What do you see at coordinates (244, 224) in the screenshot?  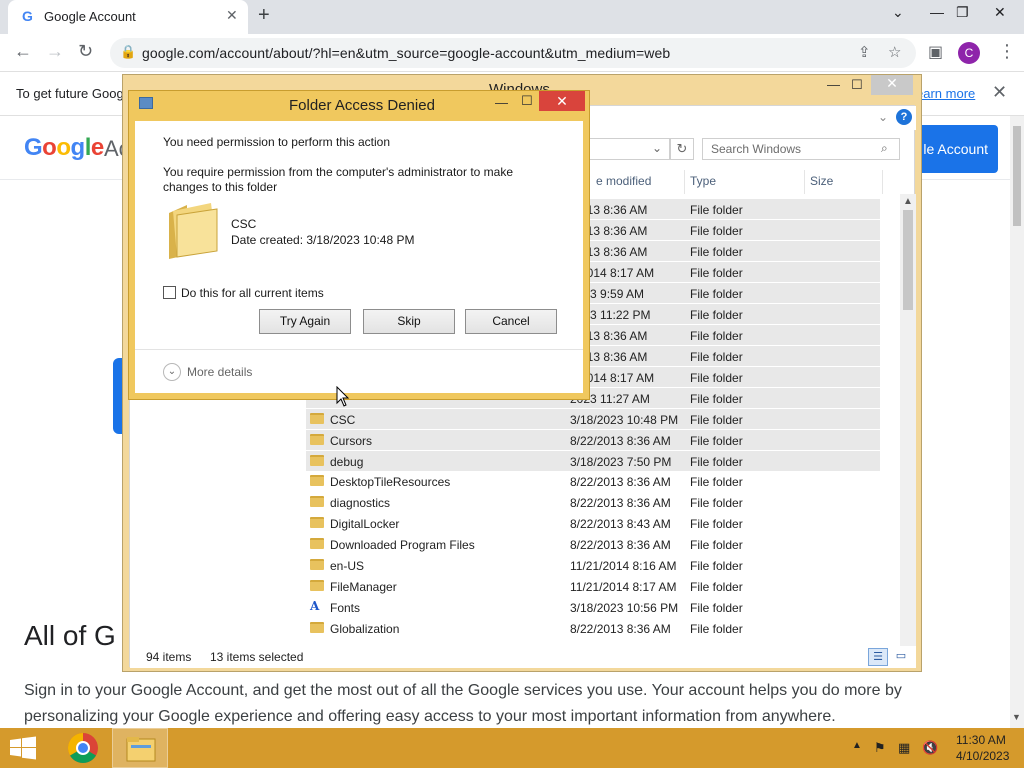 I see `folder-name: CSC` at bounding box center [244, 224].